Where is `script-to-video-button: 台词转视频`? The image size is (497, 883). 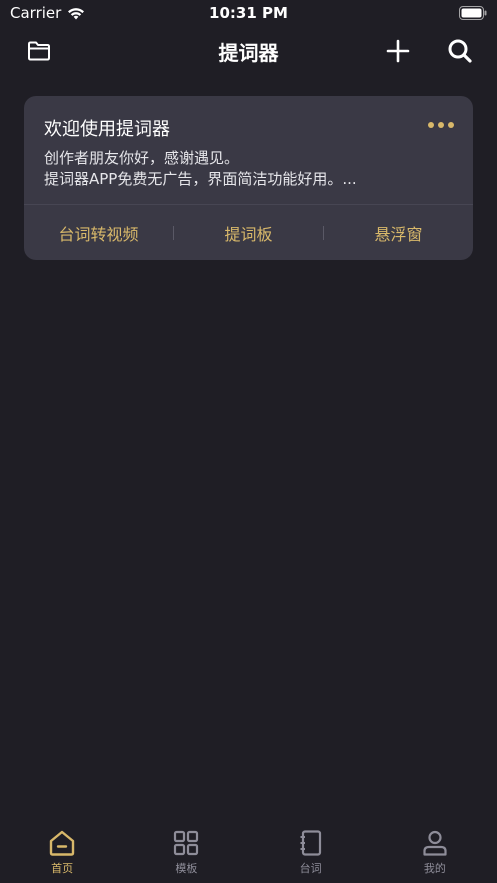
script-to-video-button: 台词转视频 is located at coordinates (98, 233).